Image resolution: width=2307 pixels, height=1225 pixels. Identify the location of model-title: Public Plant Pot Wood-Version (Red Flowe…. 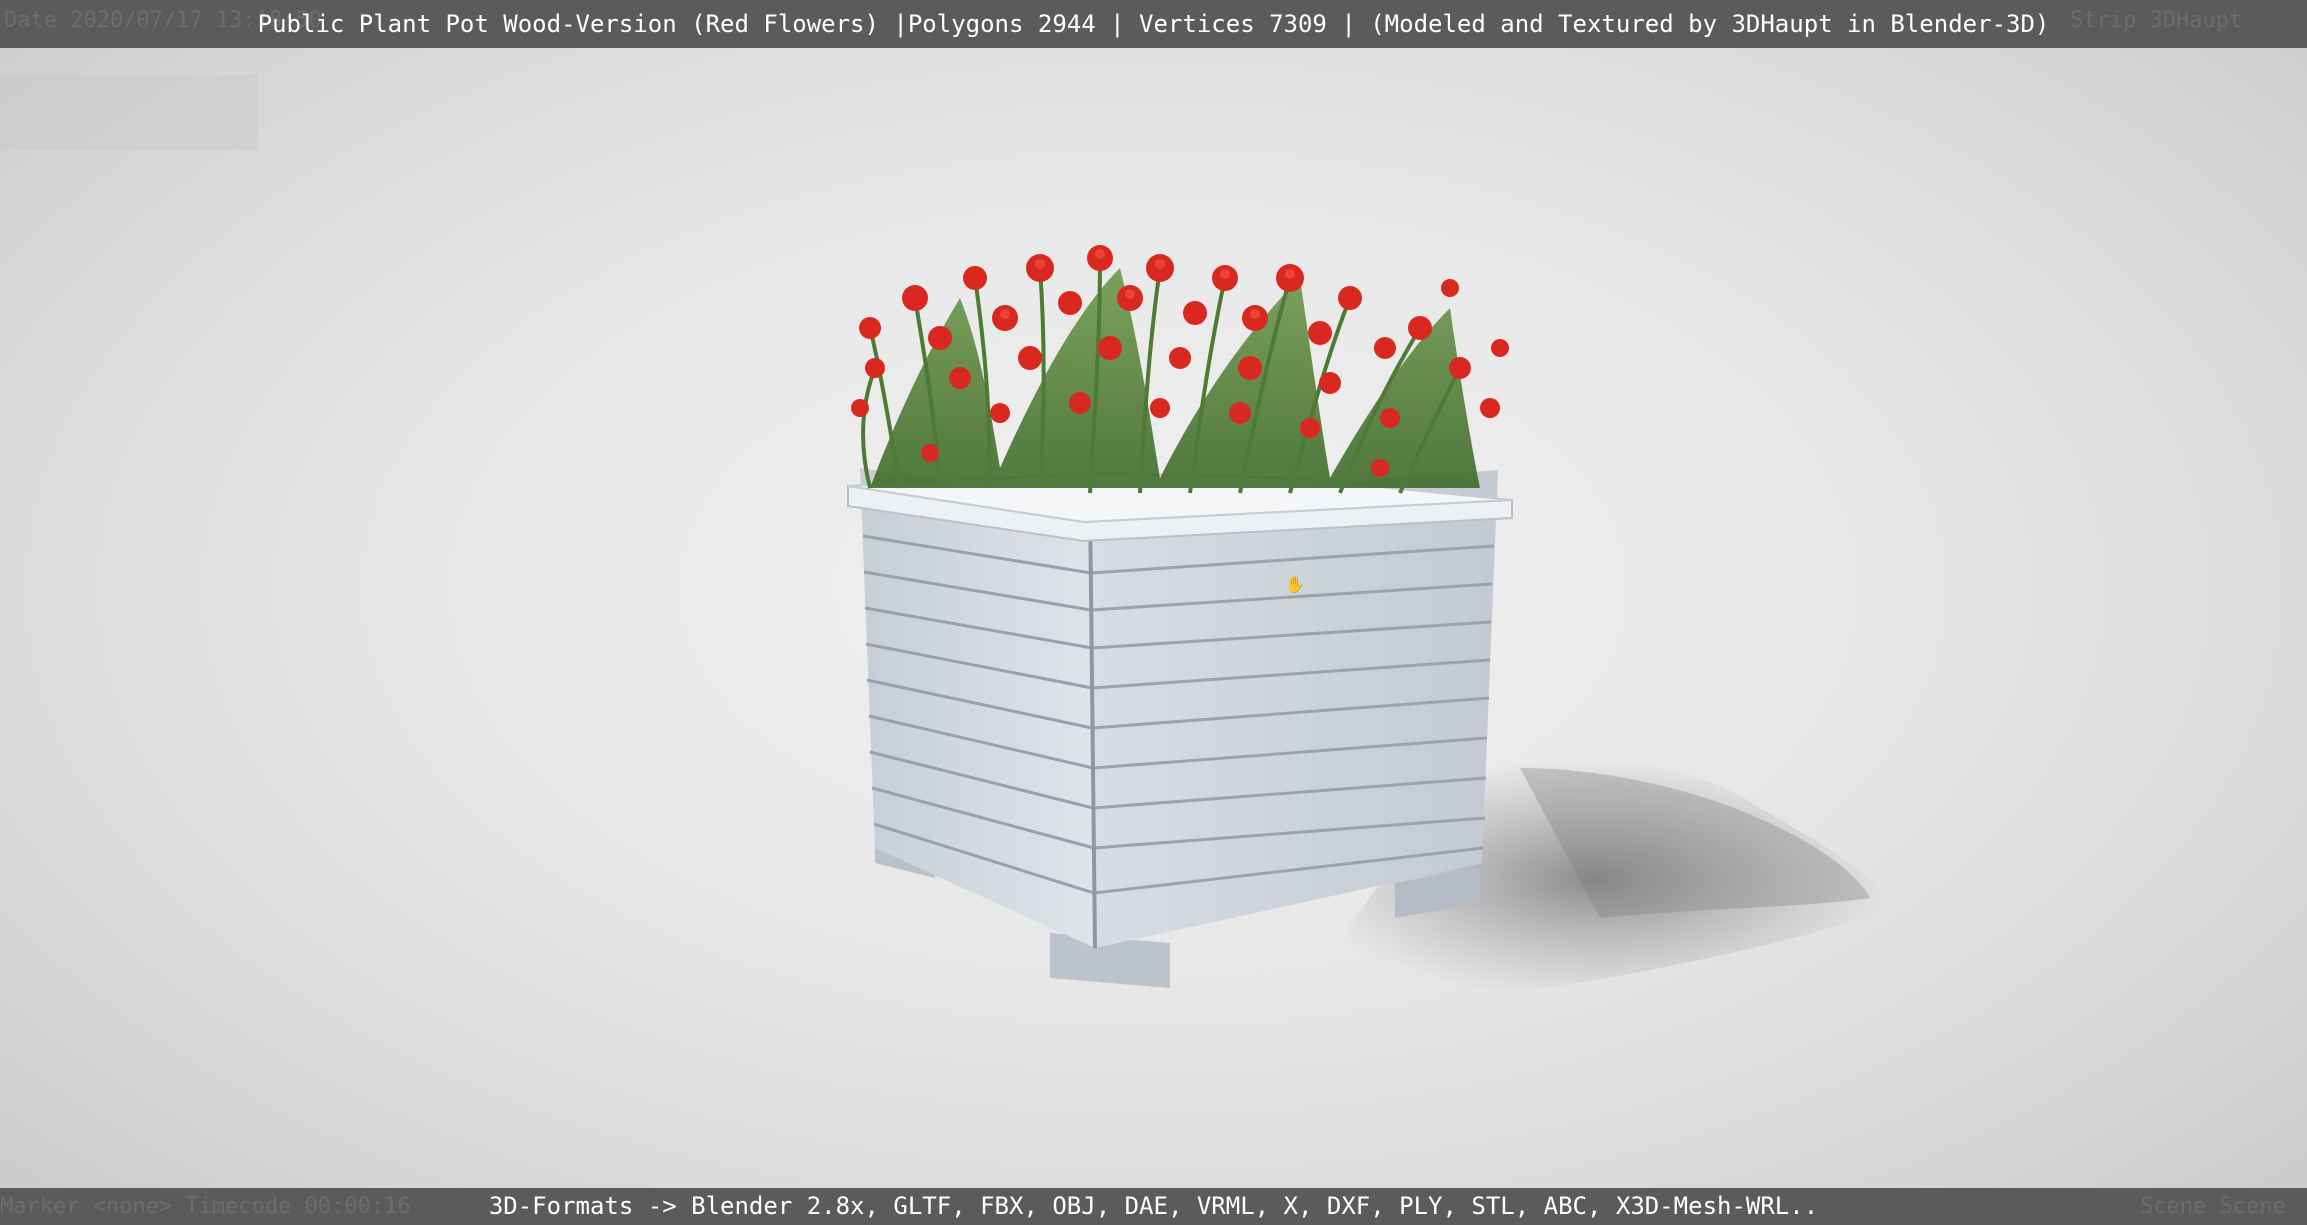
(1153, 24).